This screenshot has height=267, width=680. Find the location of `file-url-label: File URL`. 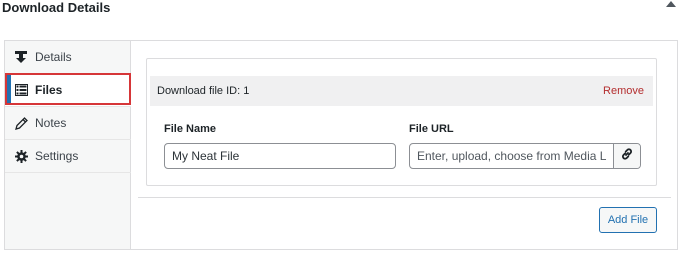

file-url-label: File URL is located at coordinates (431, 129).